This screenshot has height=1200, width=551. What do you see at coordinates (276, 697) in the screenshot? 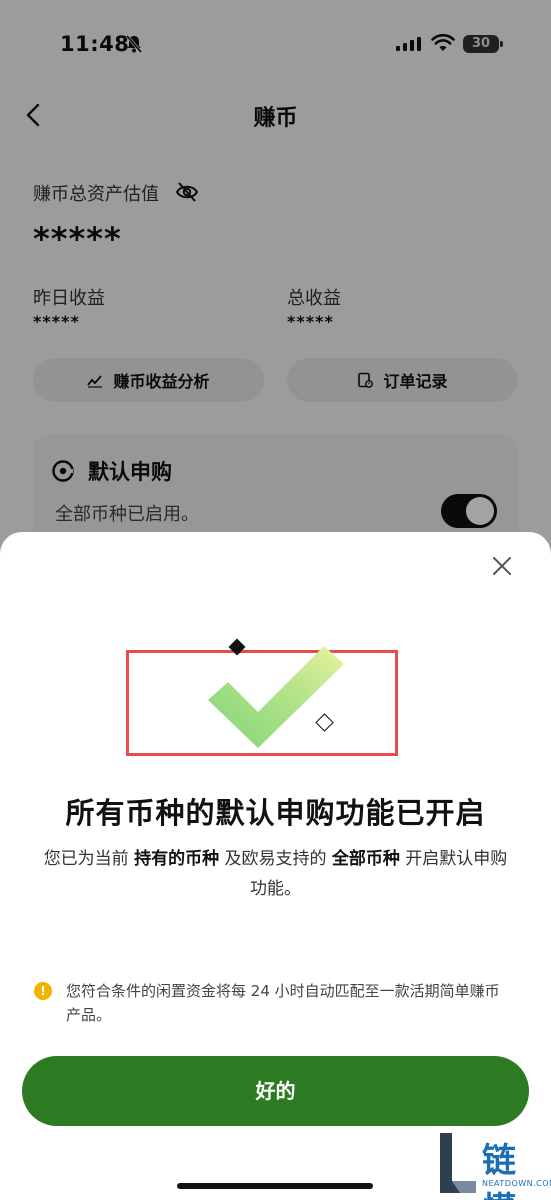
I see `checkmark-icon` at bounding box center [276, 697].